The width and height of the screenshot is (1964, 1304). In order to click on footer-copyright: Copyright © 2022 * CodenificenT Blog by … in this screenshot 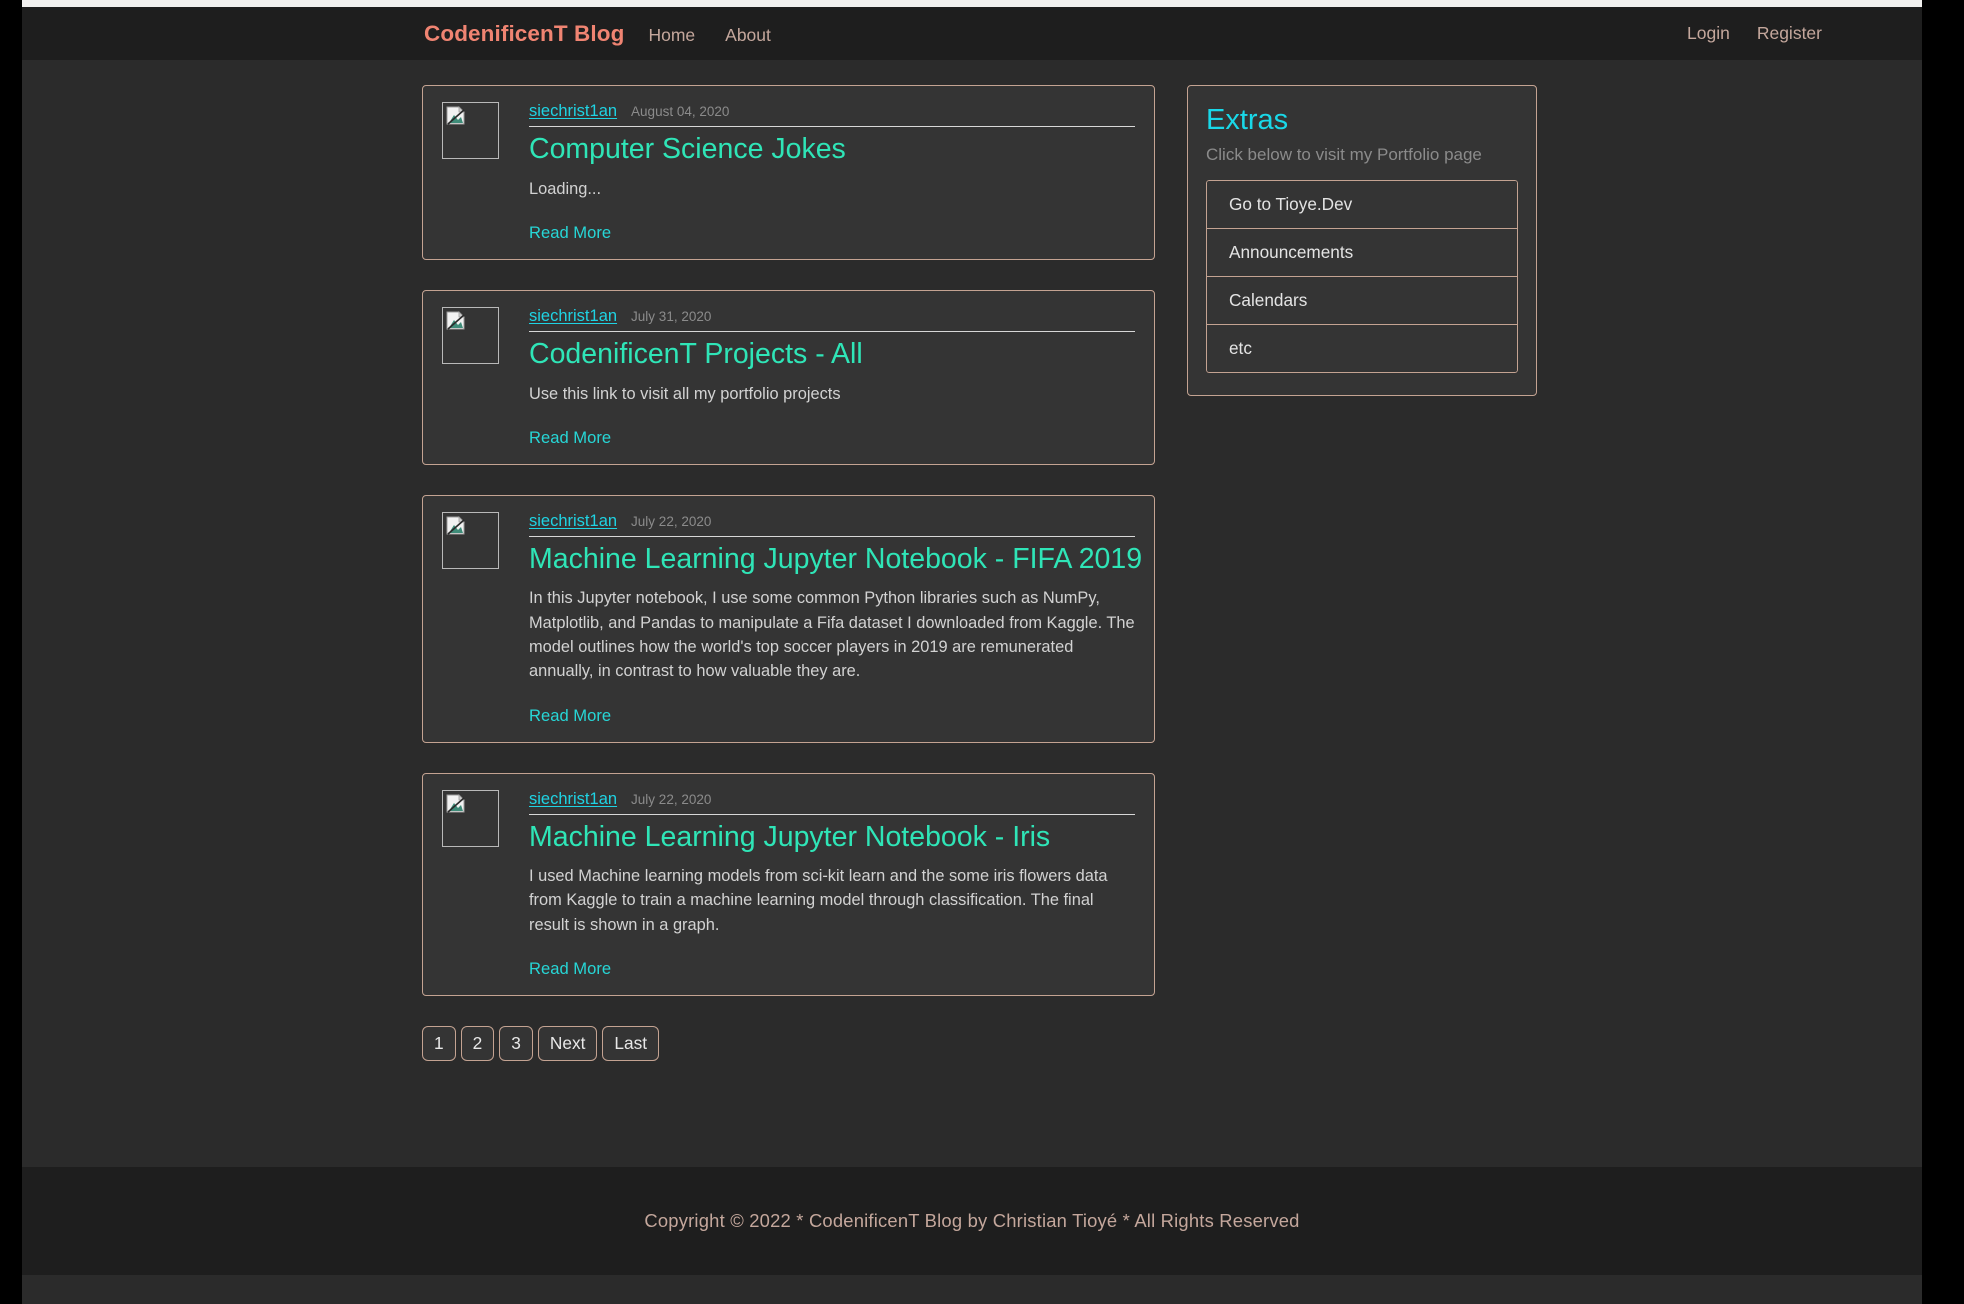, I will do `click(972, 1220)`.